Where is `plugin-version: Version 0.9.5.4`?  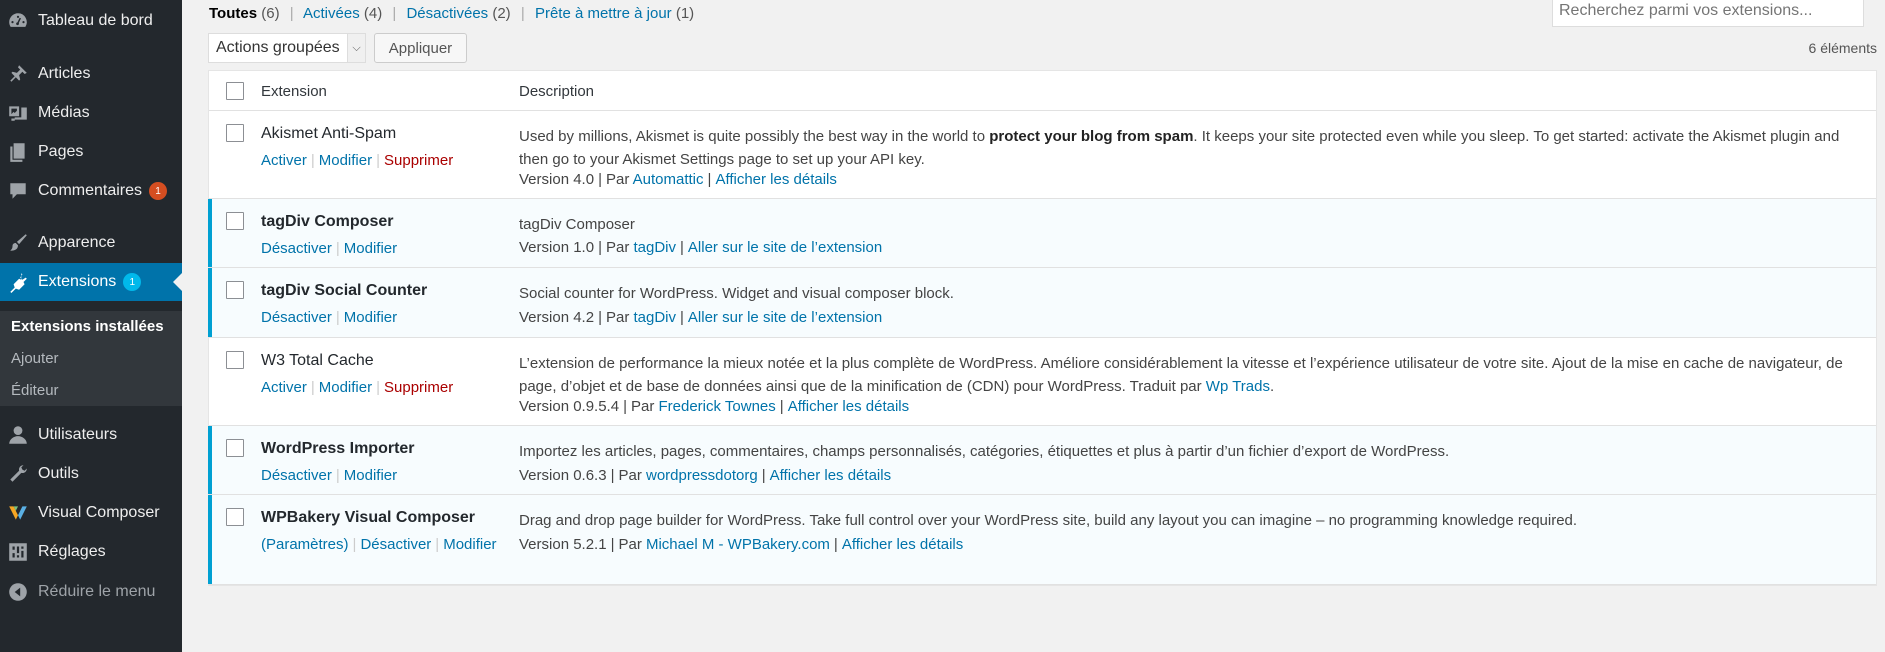
plugin-version: Version 0.9.5.4 is located at coordinates (569, 406).